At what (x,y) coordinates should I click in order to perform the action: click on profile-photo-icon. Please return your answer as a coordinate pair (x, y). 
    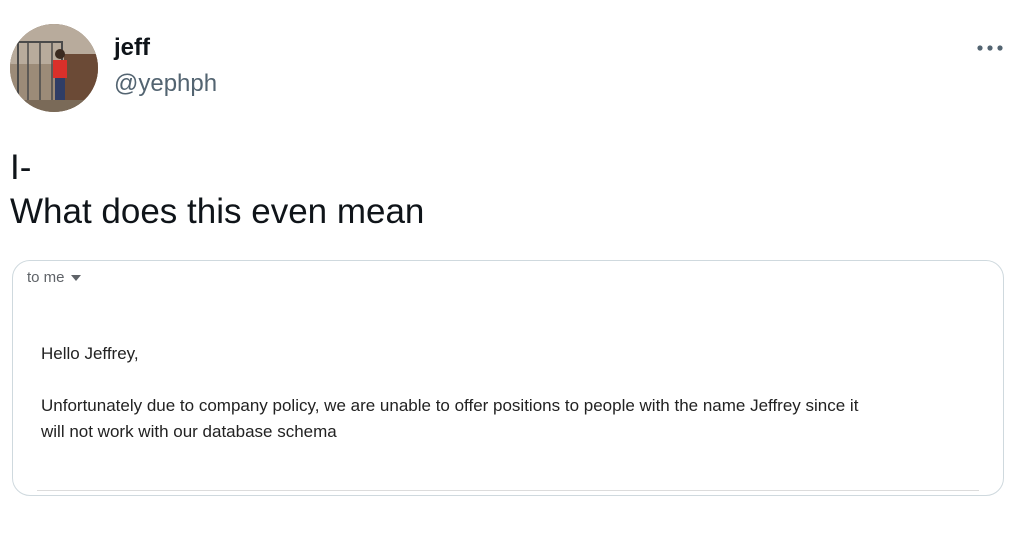
    Looking at the image, I should click on (54, 68).